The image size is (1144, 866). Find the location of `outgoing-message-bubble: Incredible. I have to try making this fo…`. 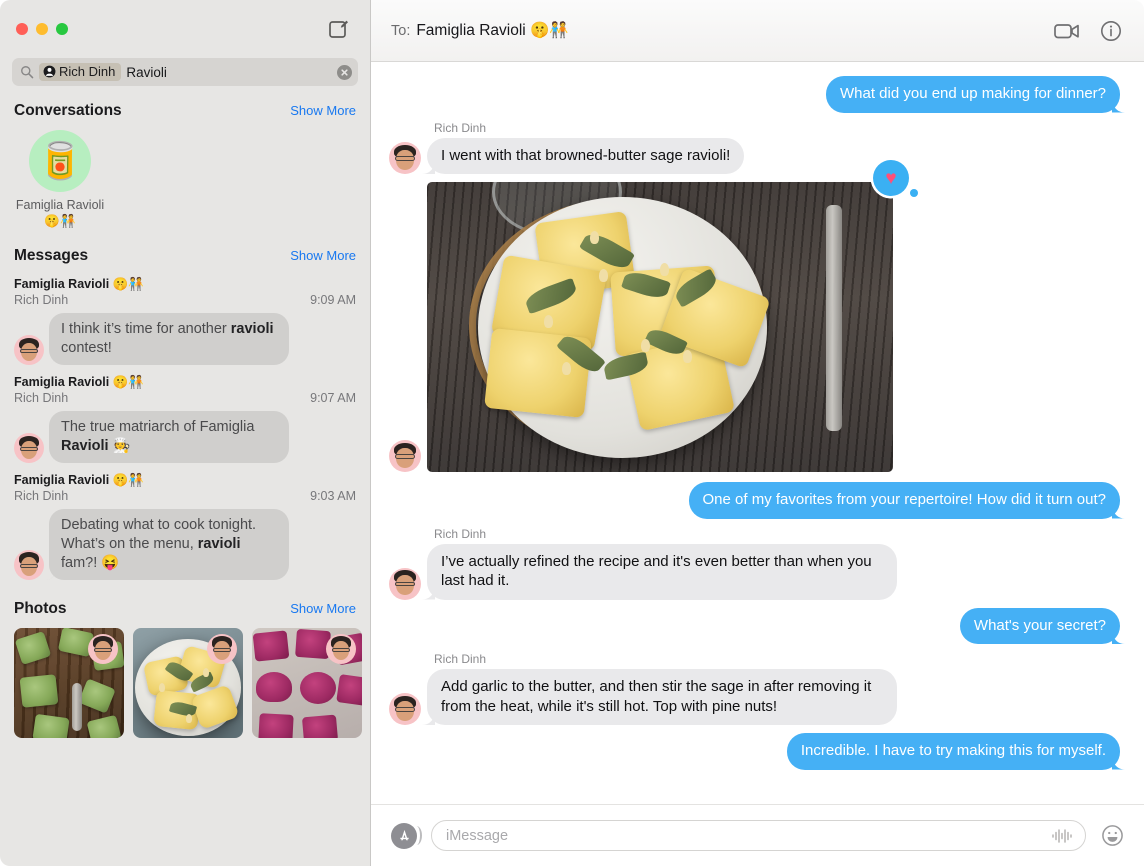

outgoing-message-bubble: Incredible. I have to try making this fo… is located at coordinates (953, 751).